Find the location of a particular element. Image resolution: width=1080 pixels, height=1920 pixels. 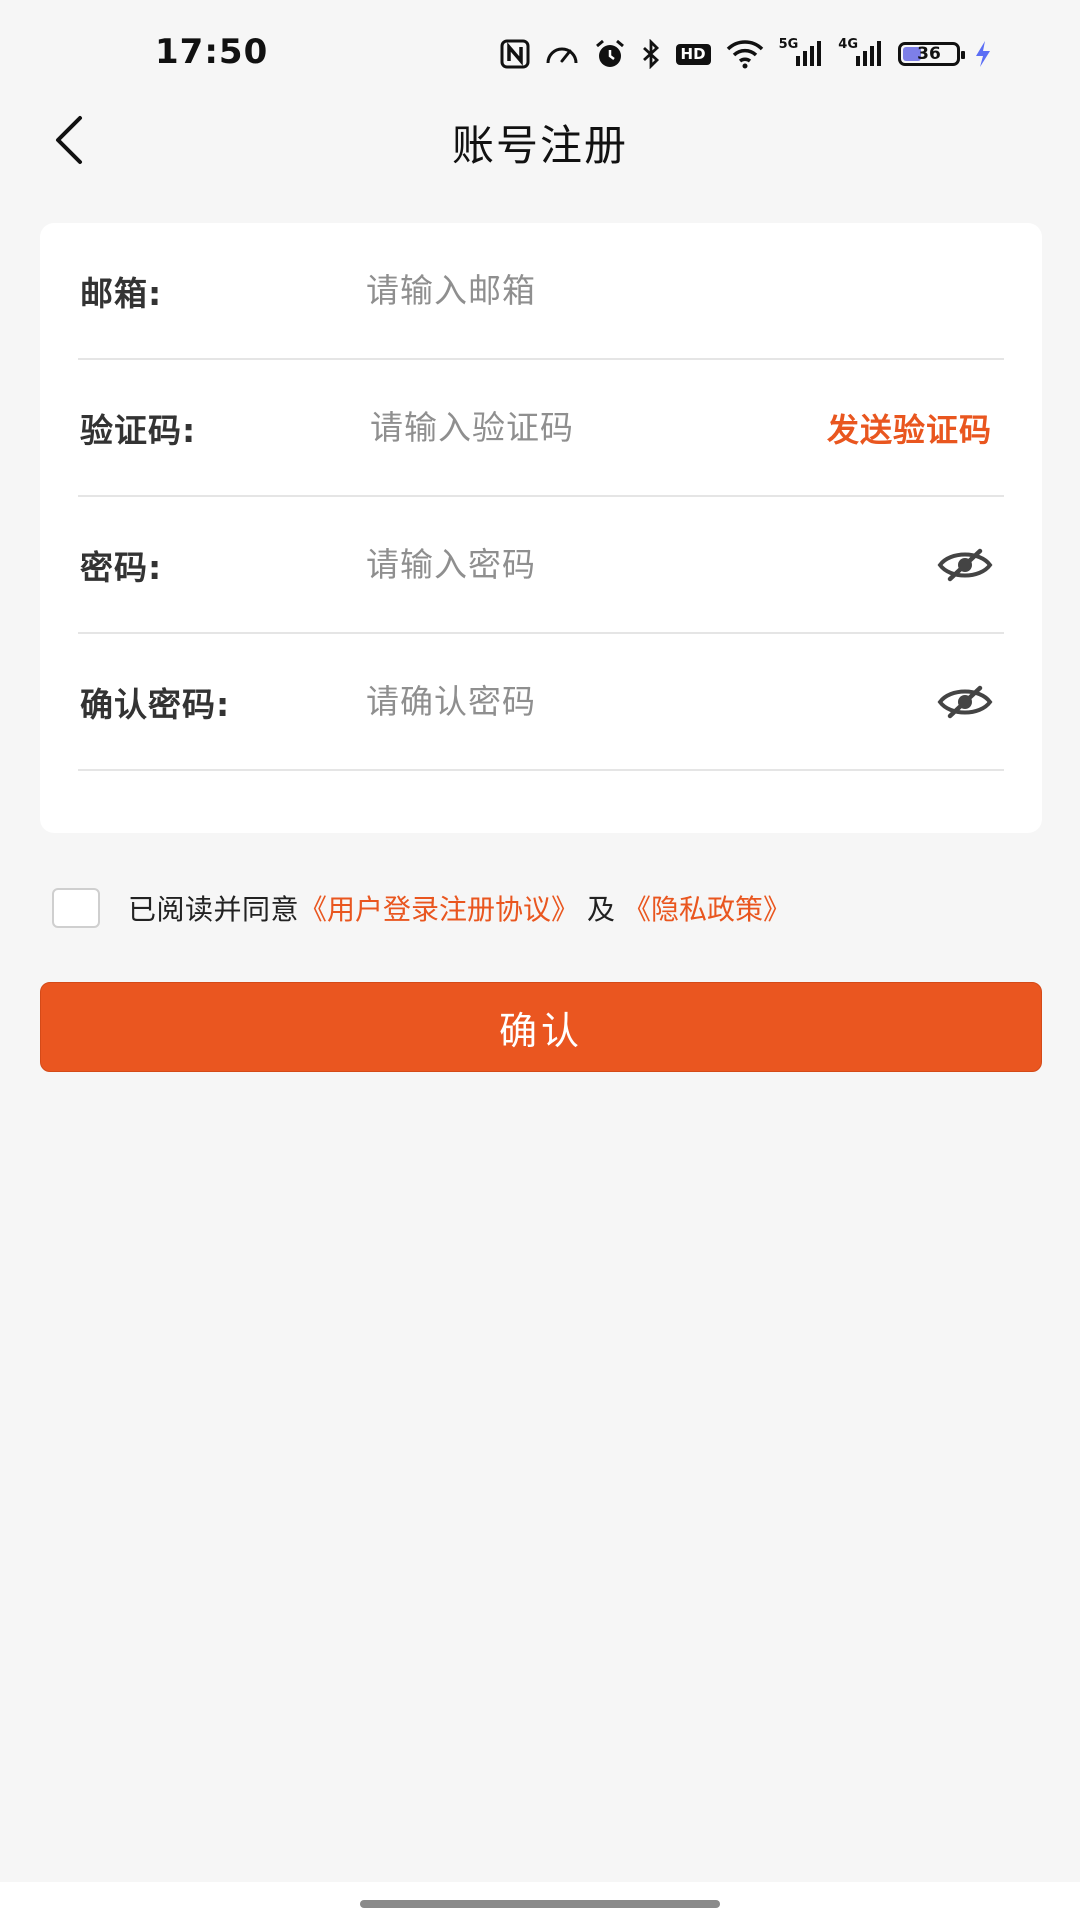

agreement-conjunction: 及 is located at coordinates (601, 909).